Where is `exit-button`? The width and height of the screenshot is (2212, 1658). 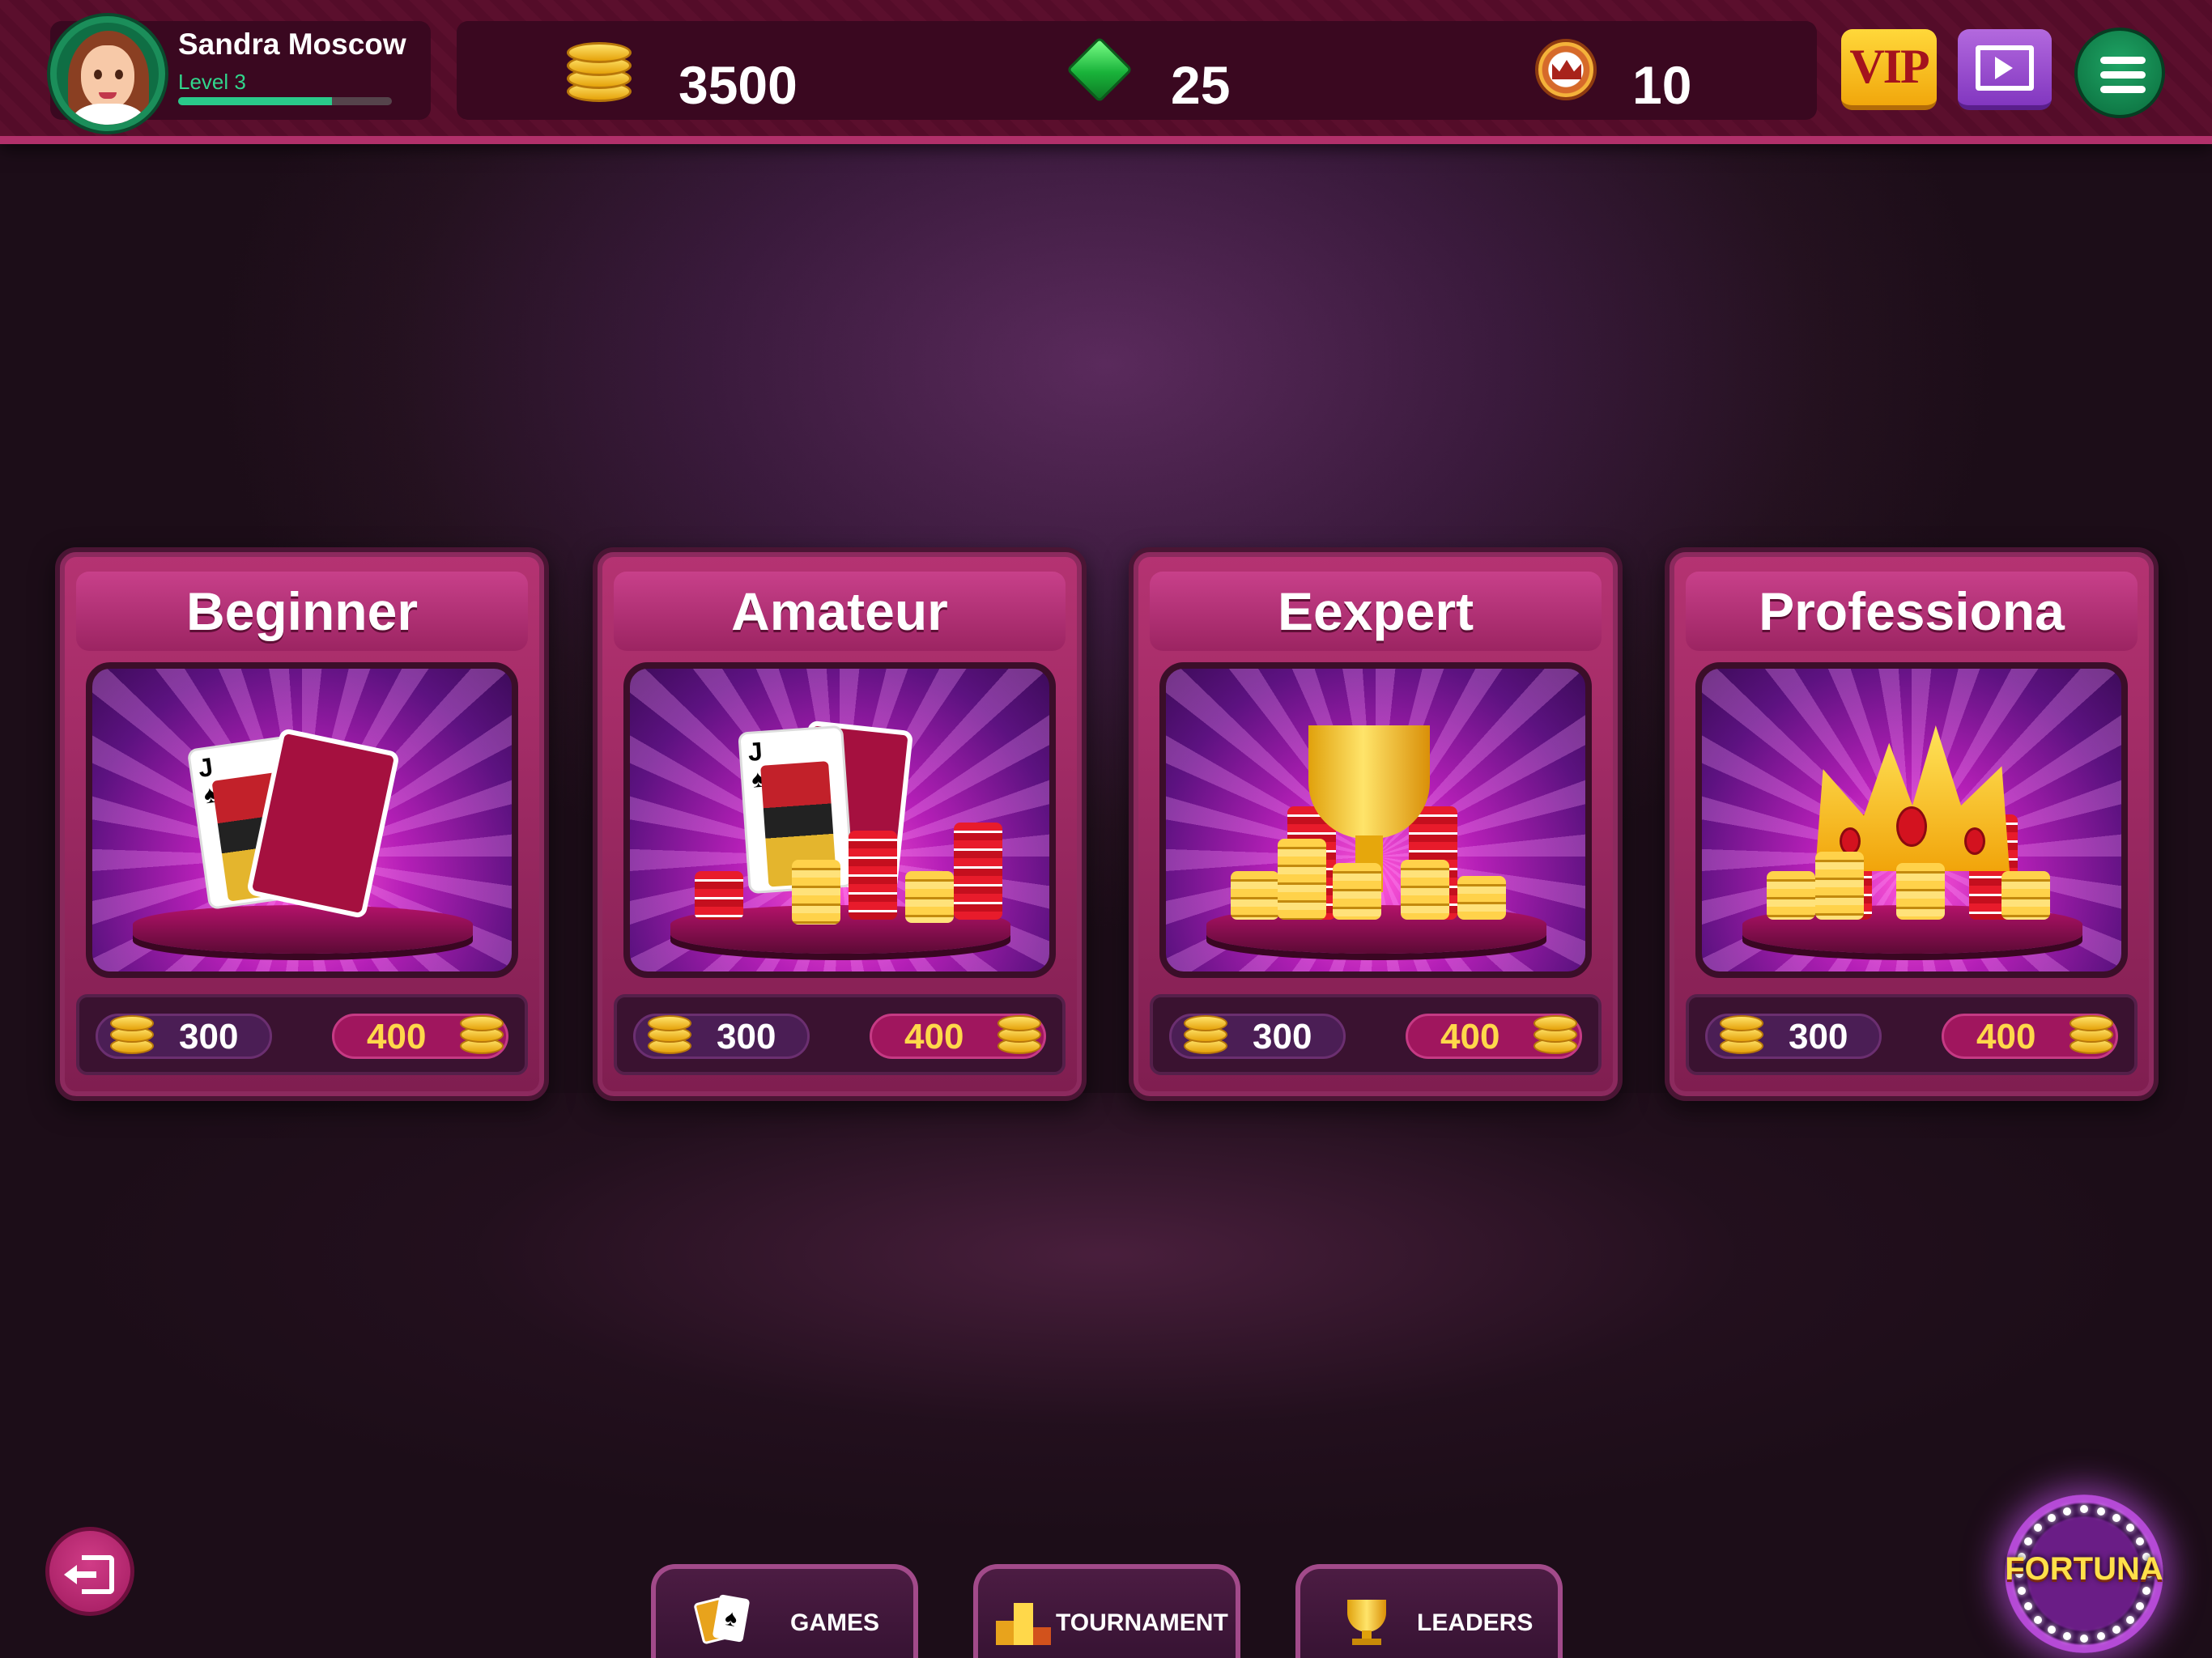
exit-button is located at coordinates (89, 1571).